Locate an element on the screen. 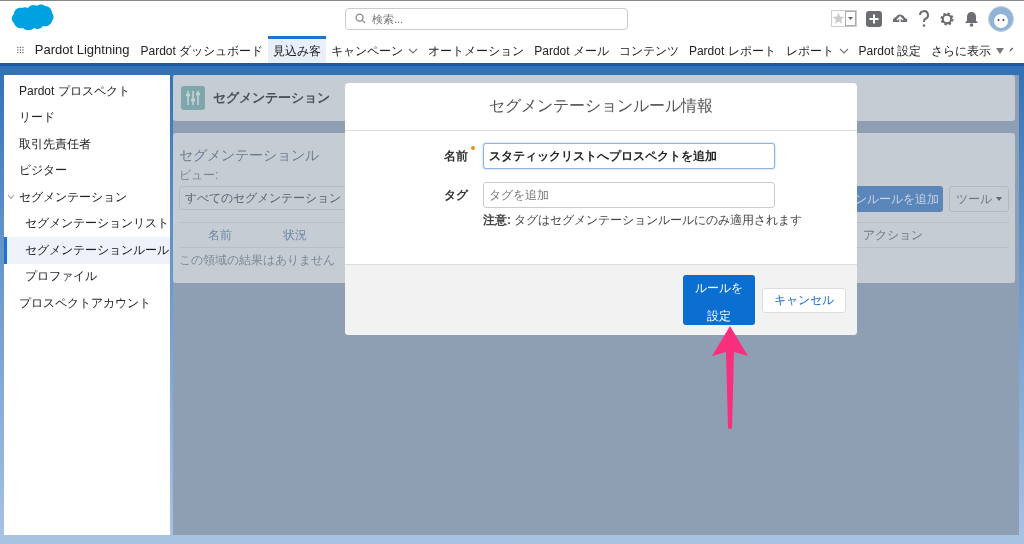  settings-icon is located at coordinates (947, 18).